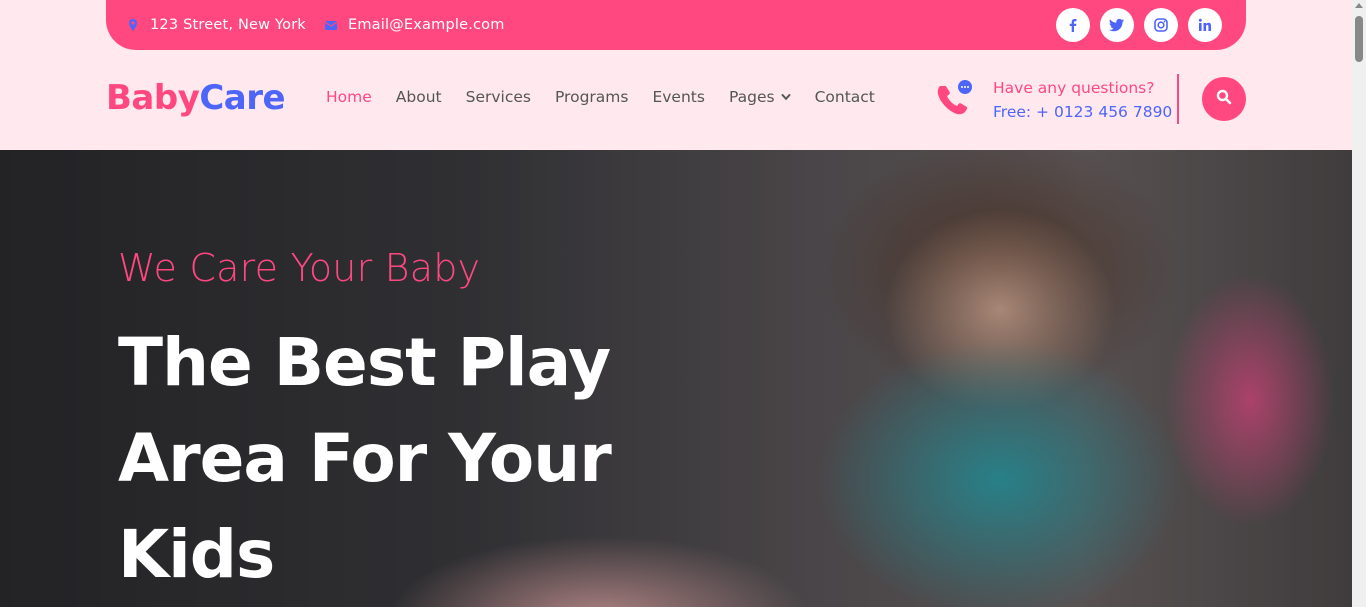 The width and height of the screenshot is (1366, 607). Describe the element at coordinates (1117, 25) in the screenshot. I see `twitter-icon` at that location.